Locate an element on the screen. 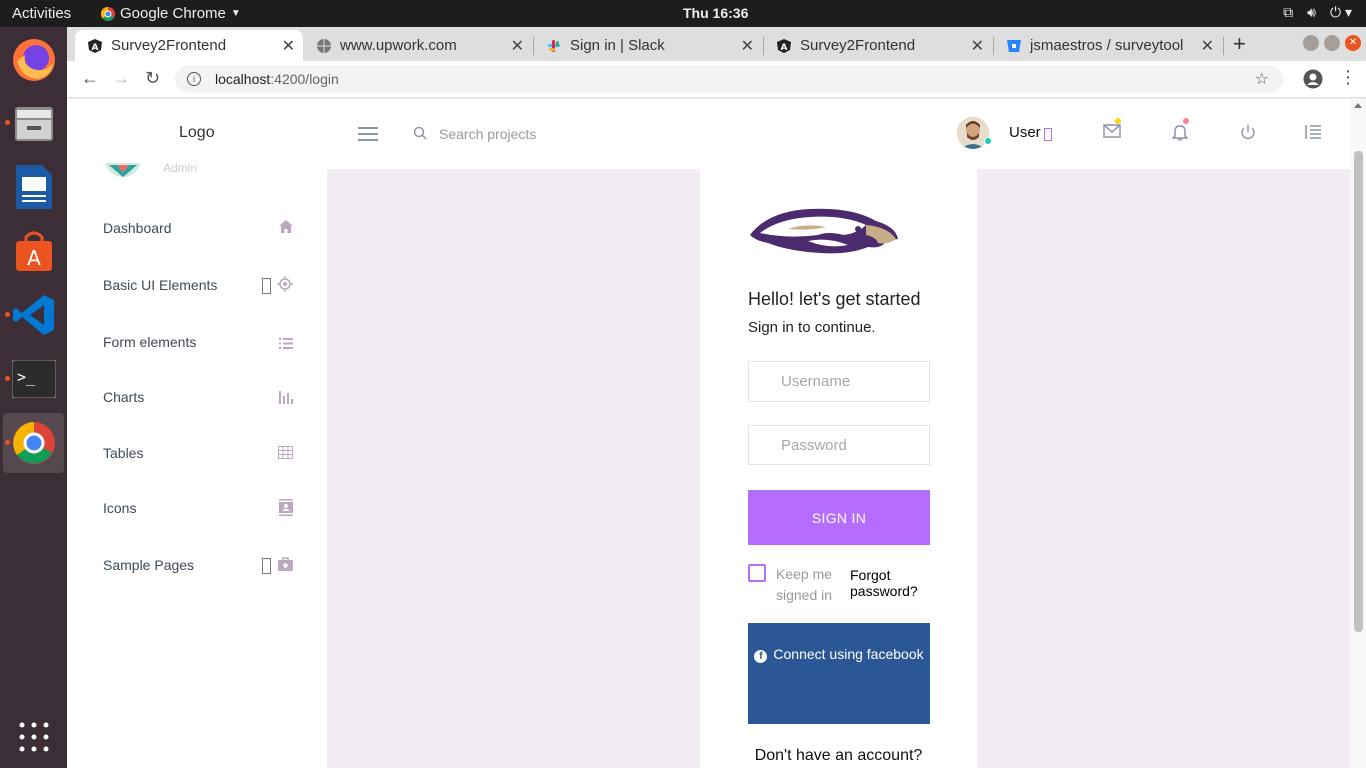 This screenshot has height=768, width=1366. user-dropdown-icon is located at coordinates (1048, 134).